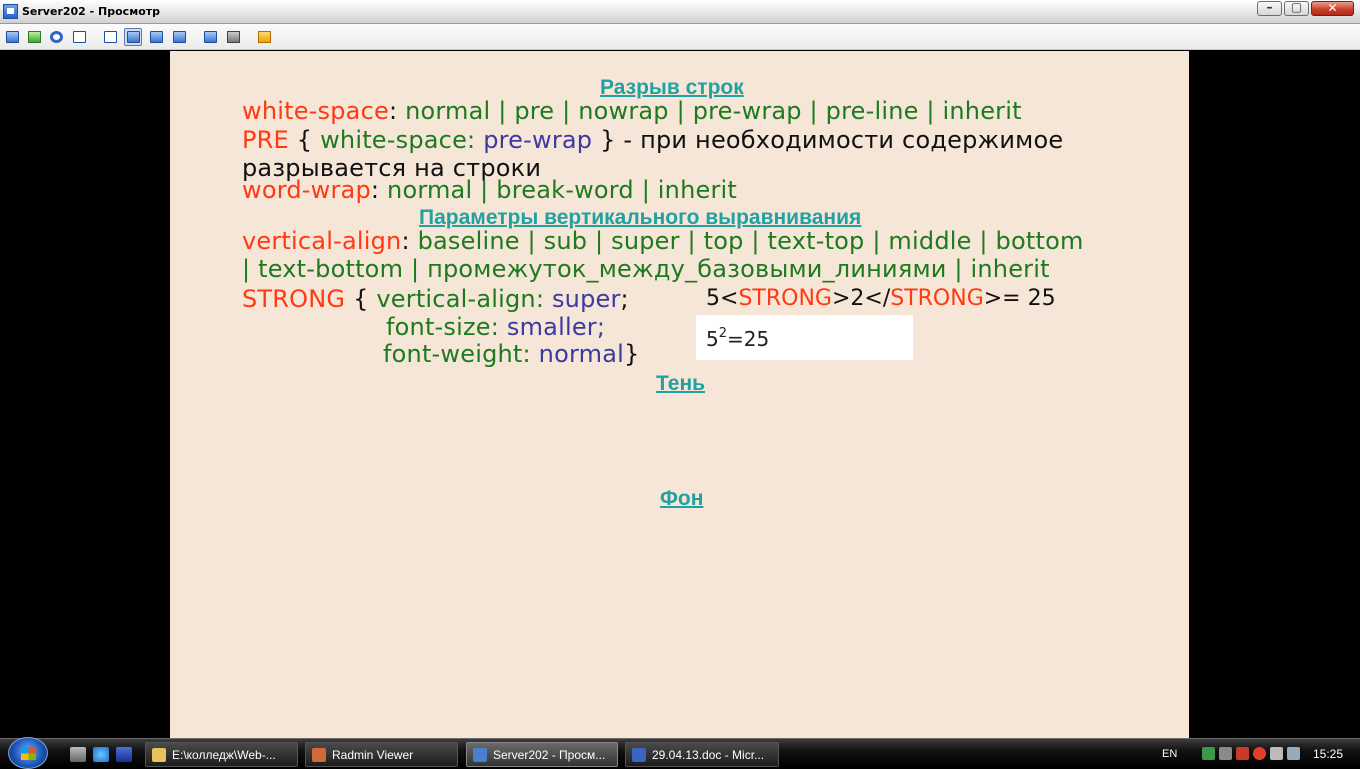 The height and width of the screenshot is (769, 1360). Describe the element at coordinates (264, 37) in the screenshot. I see `close-session-icon` at that location.